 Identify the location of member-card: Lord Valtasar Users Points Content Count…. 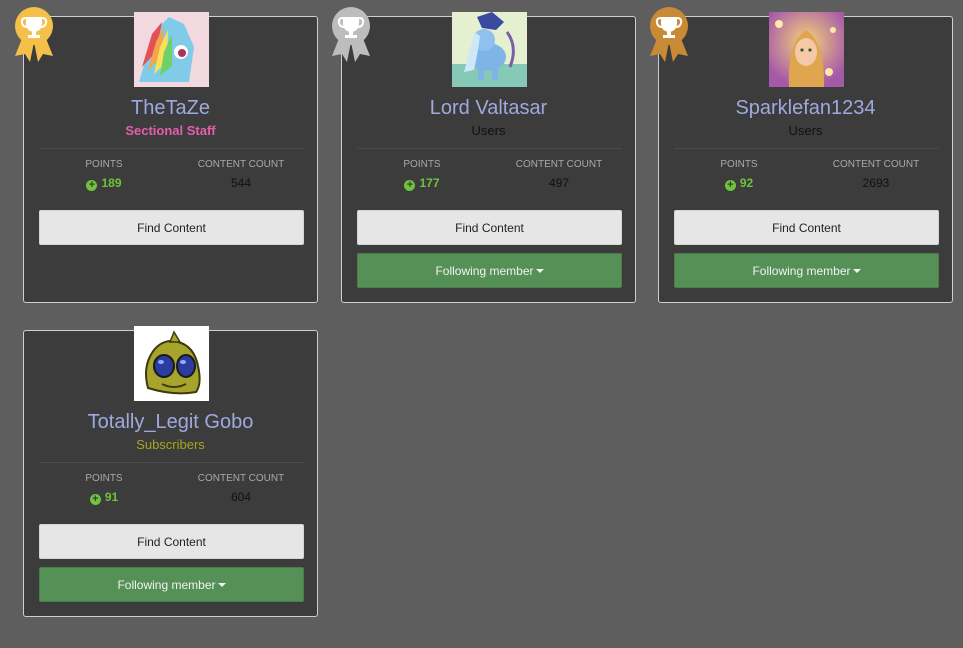
(488, 157).